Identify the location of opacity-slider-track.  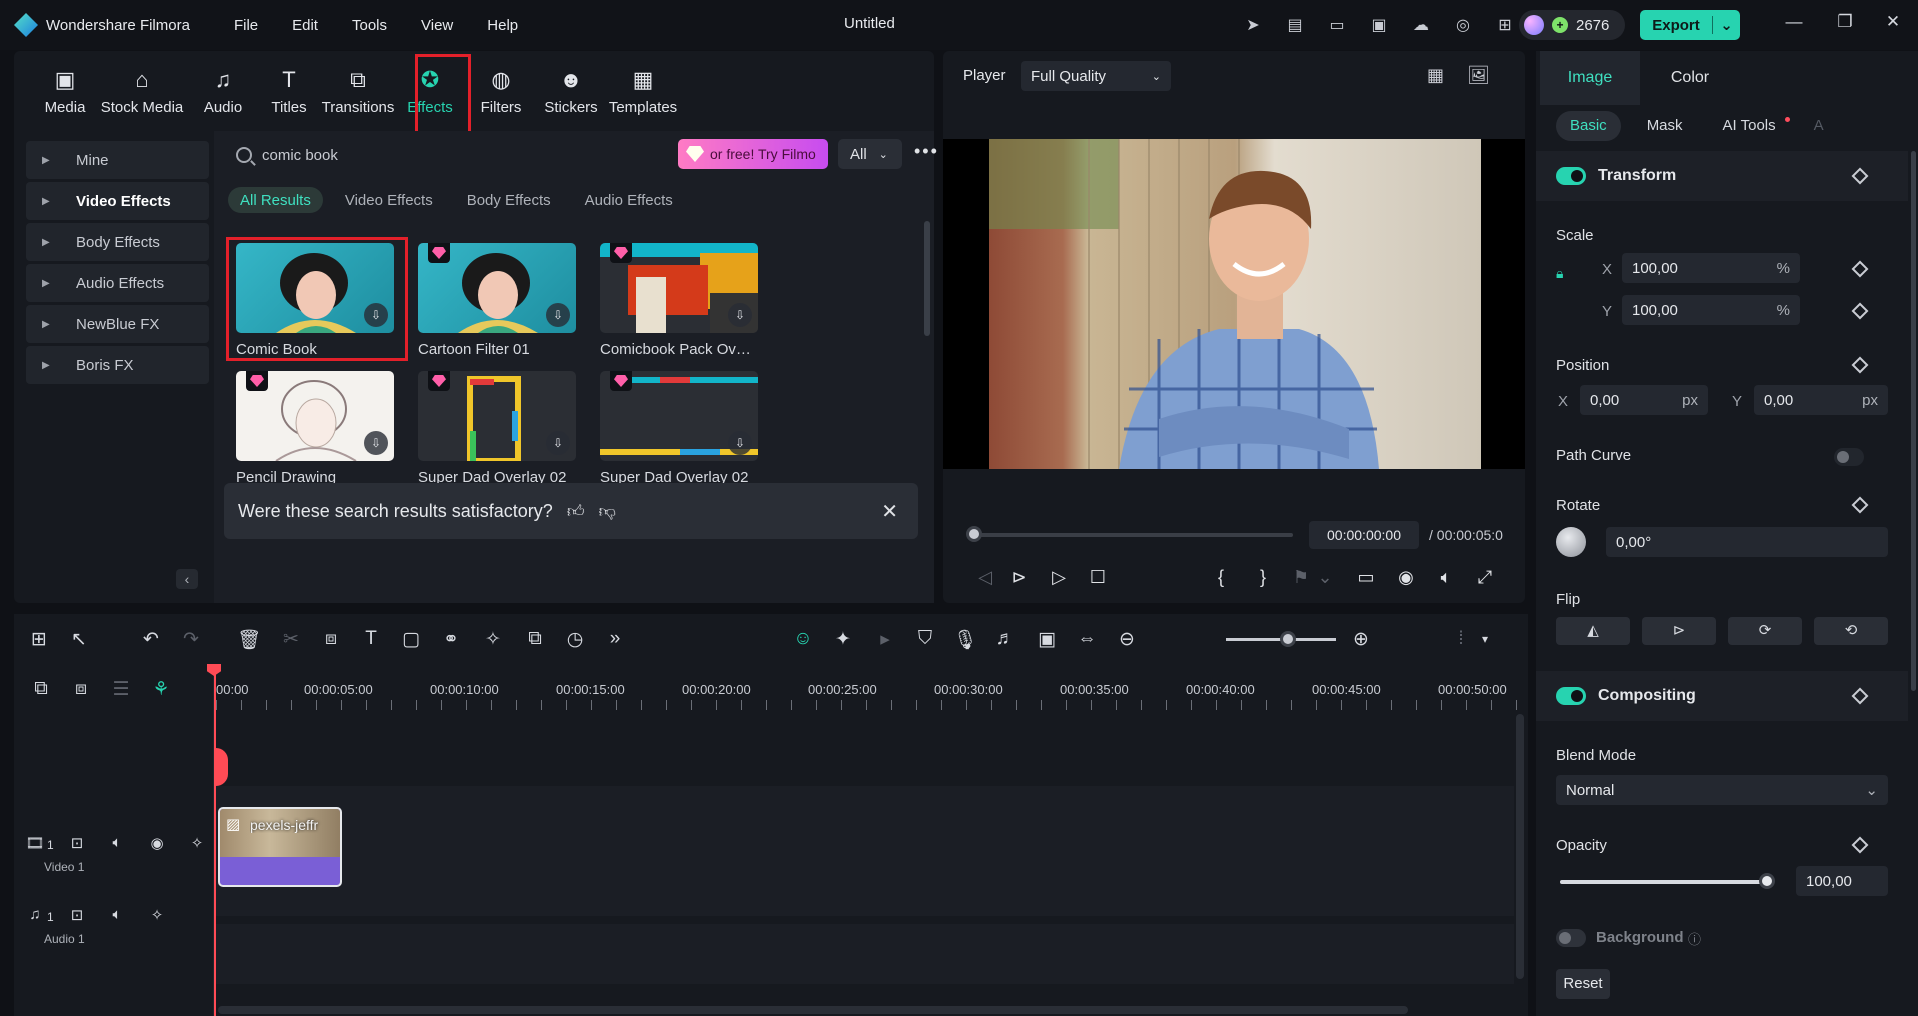
(1663, 882).